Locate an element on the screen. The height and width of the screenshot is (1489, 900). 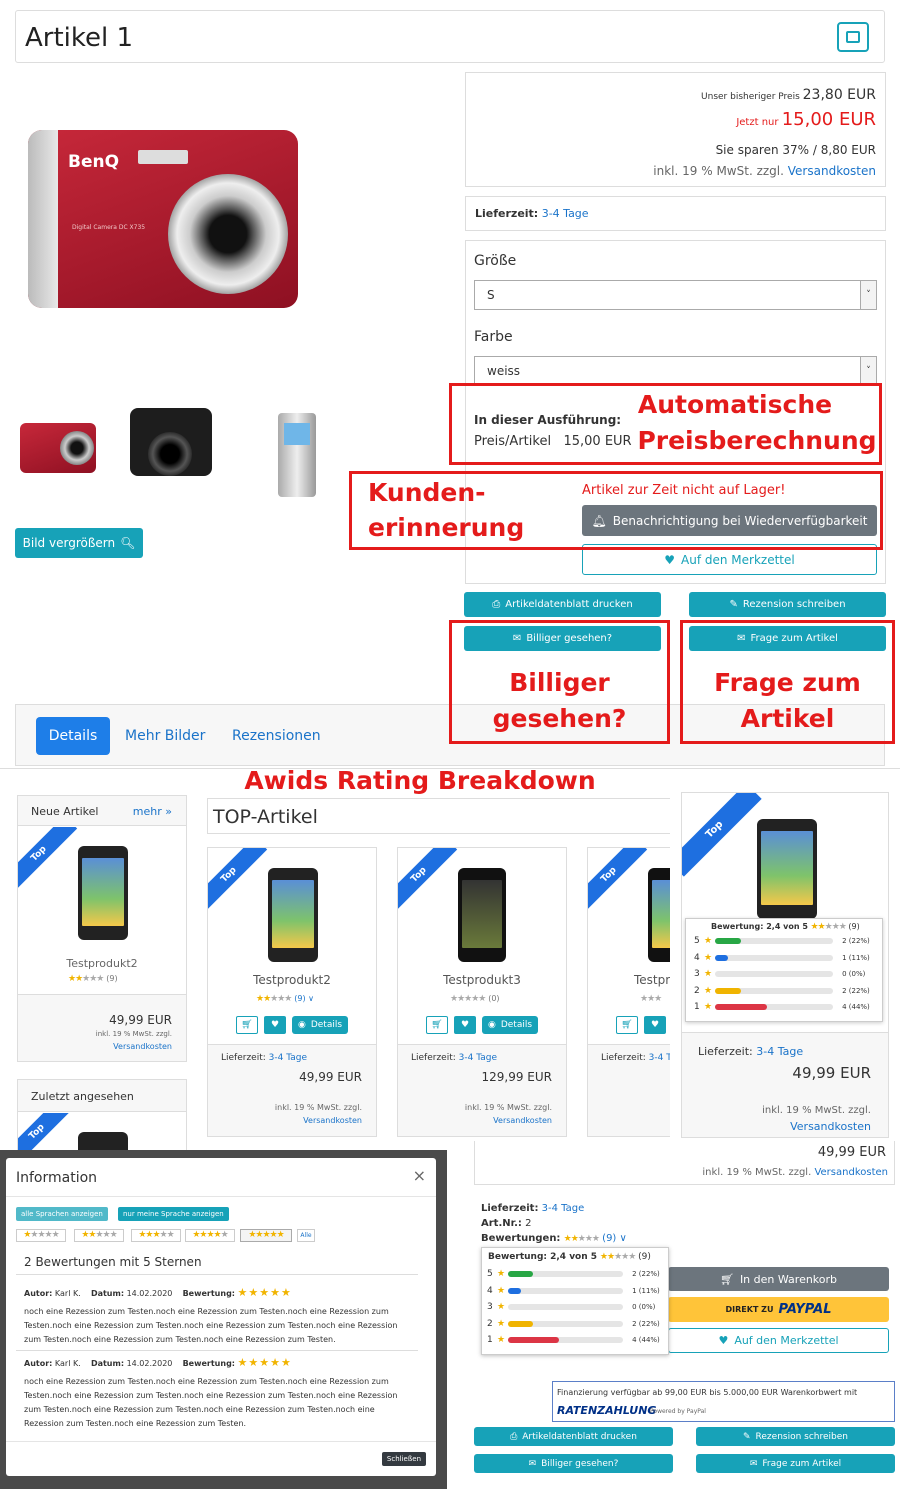
recently-viewed-box: Zuletzt angesehen Top is located at coordinates (102, 1125).